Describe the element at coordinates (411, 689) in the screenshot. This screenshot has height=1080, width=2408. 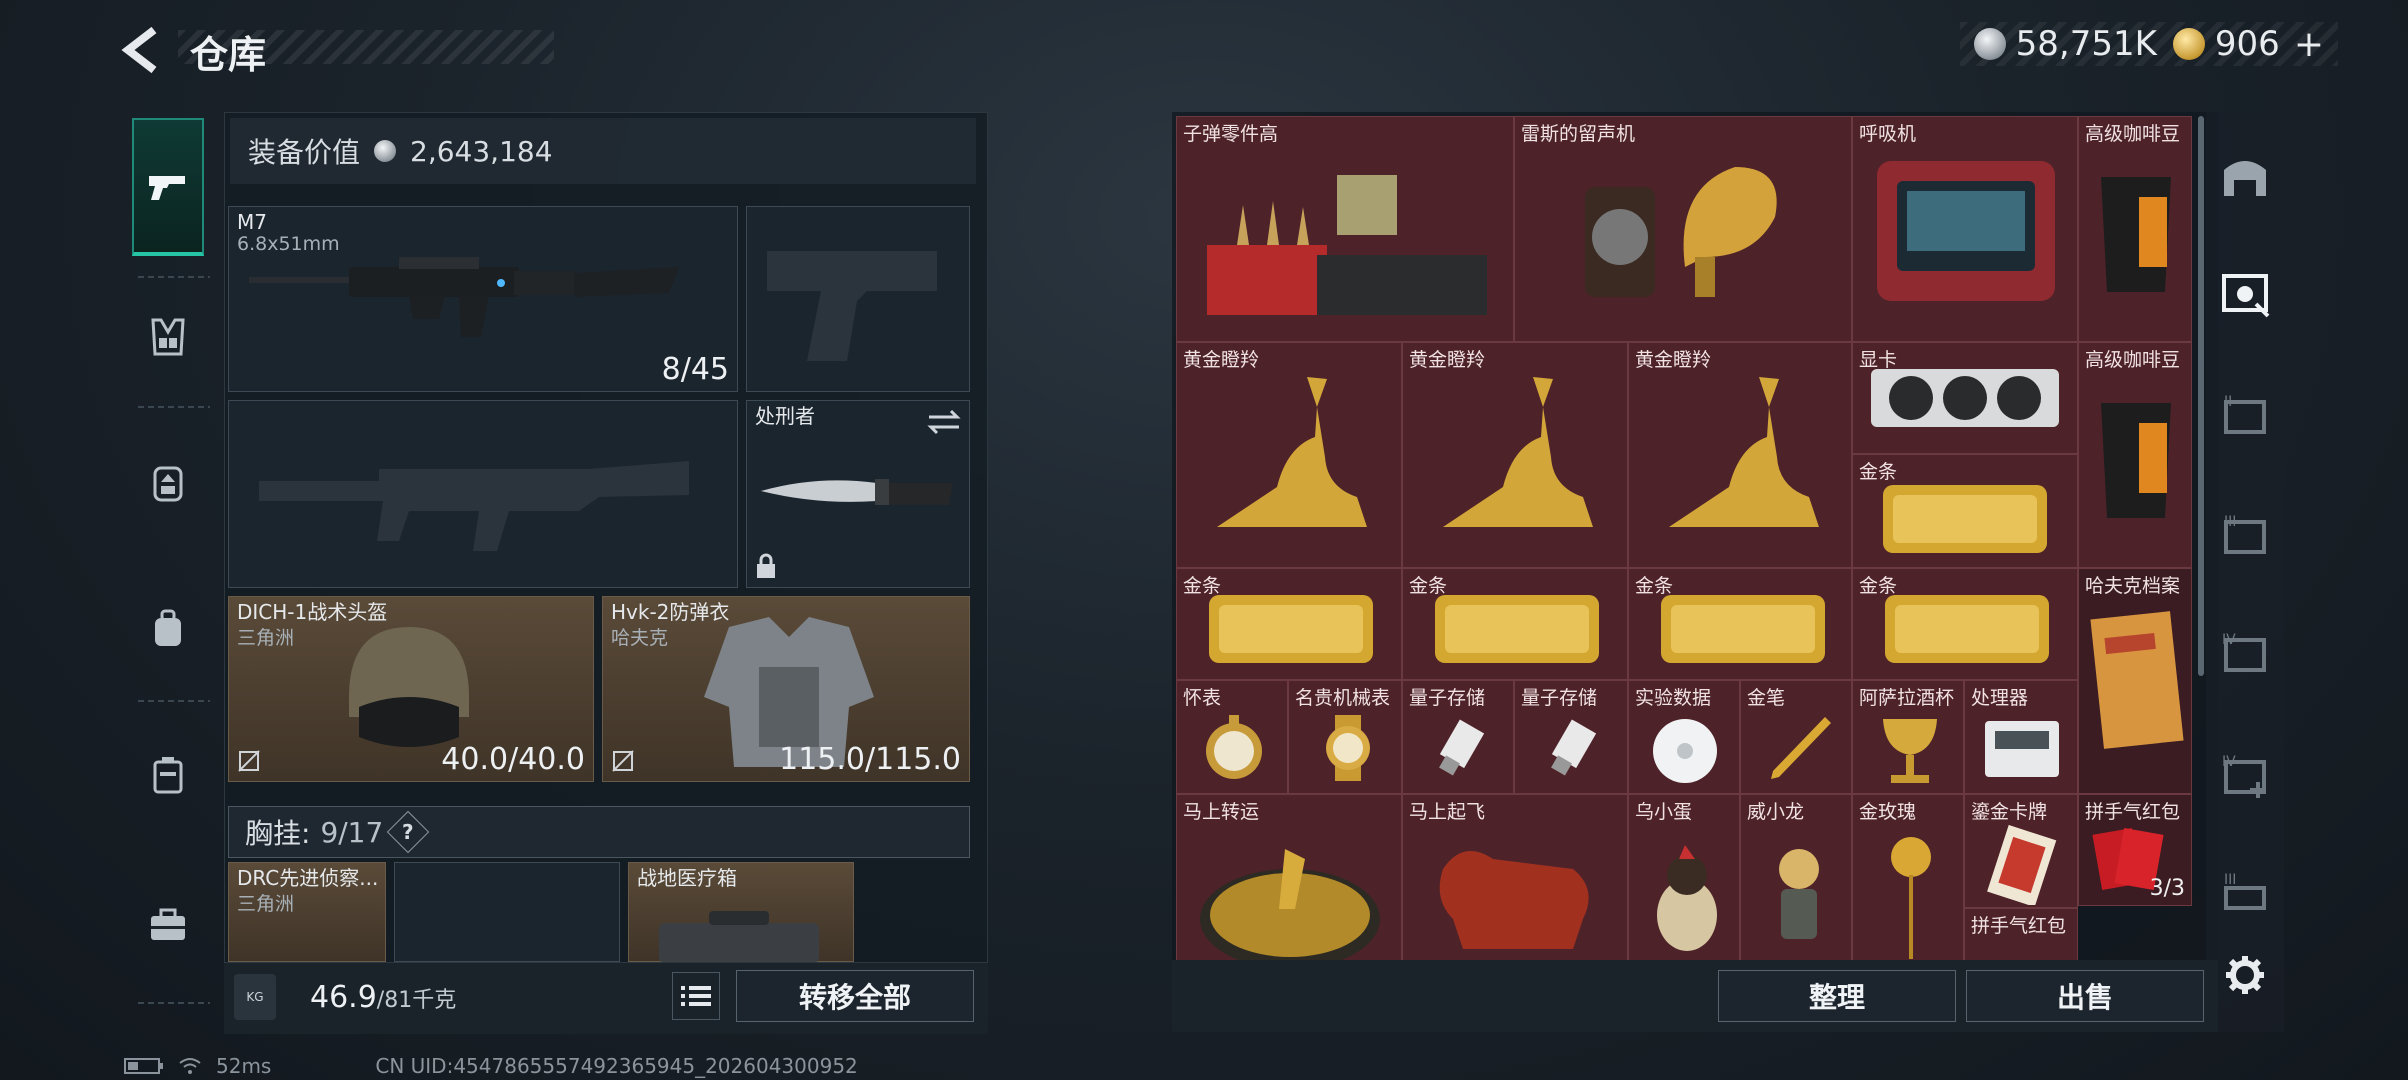
I see `helmet-slot: DICH-1战术头盔 三角洲 40.0/40.0` at that location.